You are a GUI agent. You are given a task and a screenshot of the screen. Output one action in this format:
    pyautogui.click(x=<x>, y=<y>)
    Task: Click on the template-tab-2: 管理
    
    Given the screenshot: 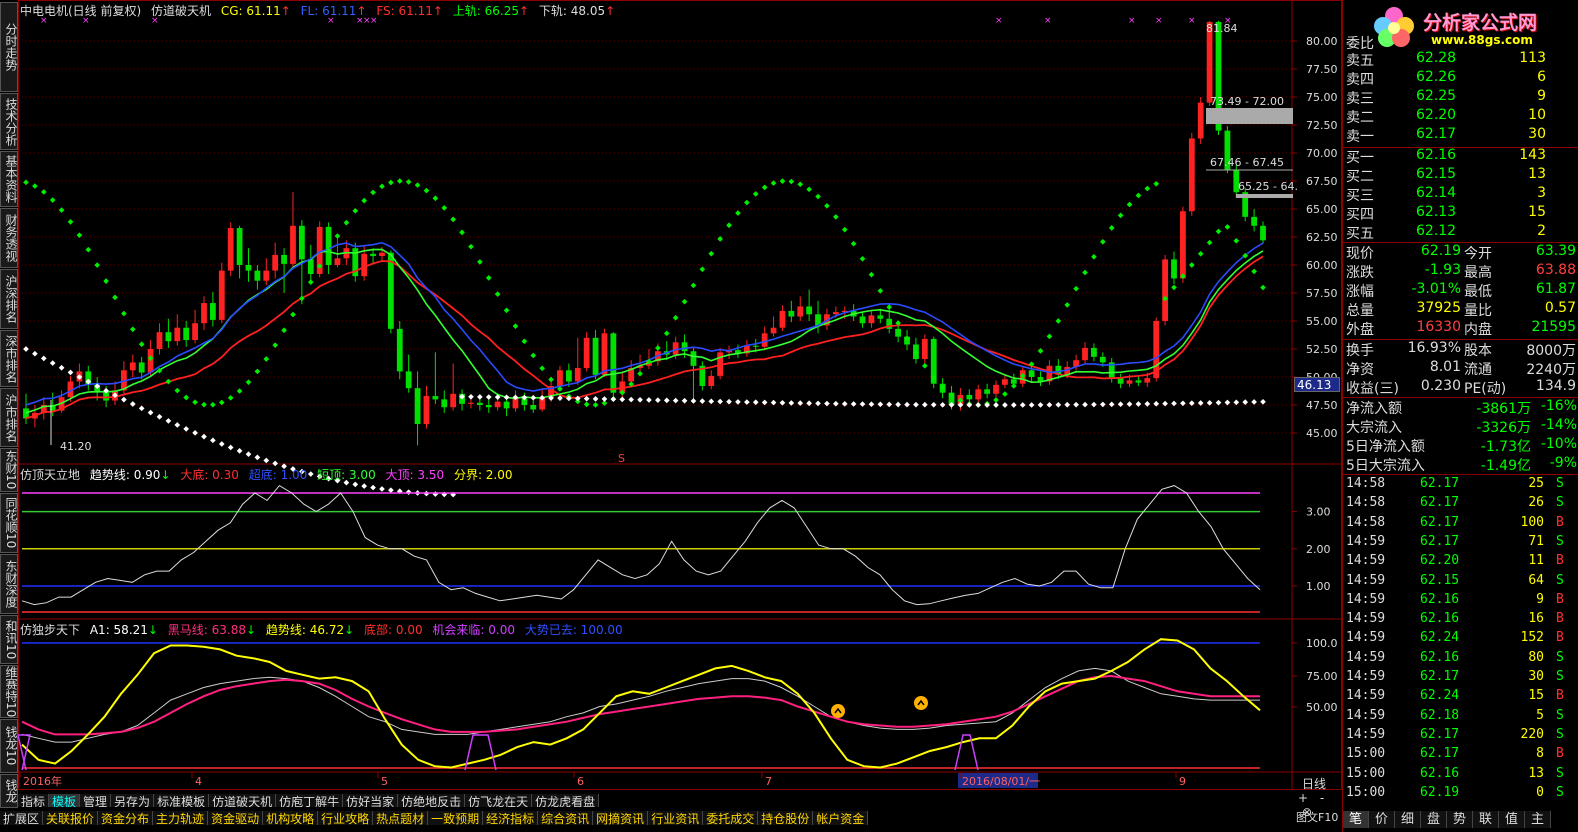 What is the action you would take?
    pyautogui.click(x=96, y=800)
    